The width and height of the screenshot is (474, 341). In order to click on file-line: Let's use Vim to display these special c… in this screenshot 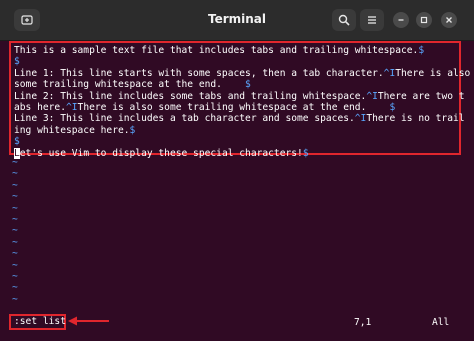, I will do `click(235, 153)`.